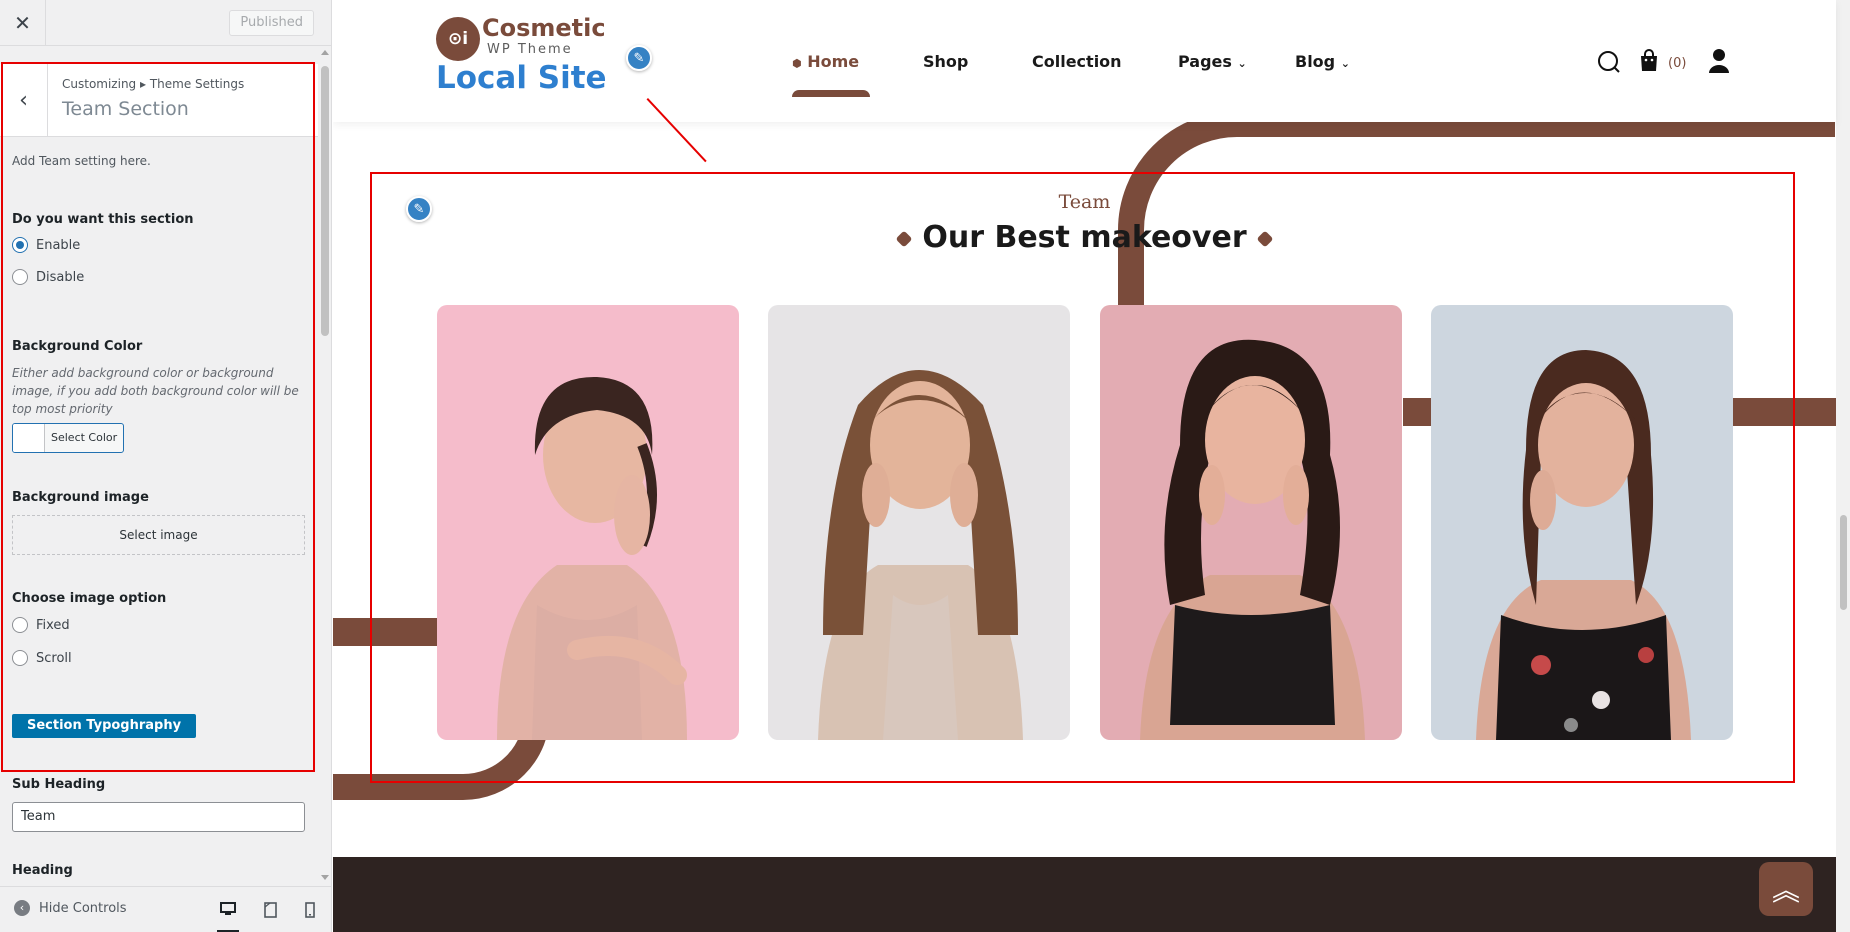 This screenshot has height=932, width=1850. I want to click on user-icon, so click(1719, 63).